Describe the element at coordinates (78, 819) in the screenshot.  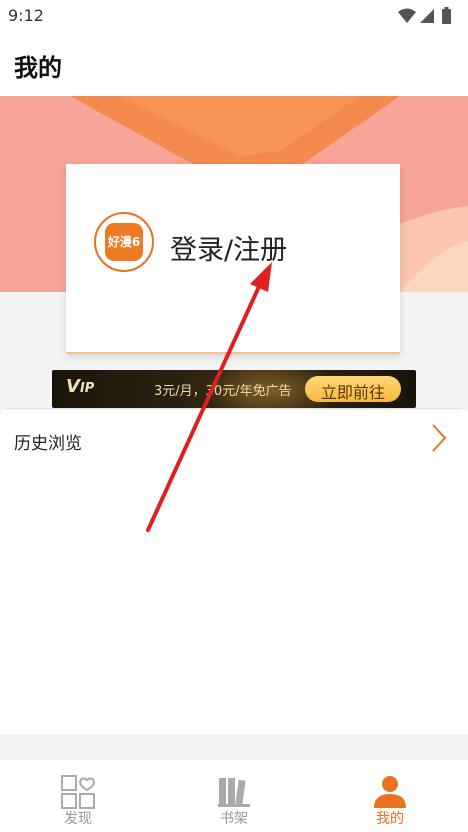
I see `tab-label: 发现` at that location.